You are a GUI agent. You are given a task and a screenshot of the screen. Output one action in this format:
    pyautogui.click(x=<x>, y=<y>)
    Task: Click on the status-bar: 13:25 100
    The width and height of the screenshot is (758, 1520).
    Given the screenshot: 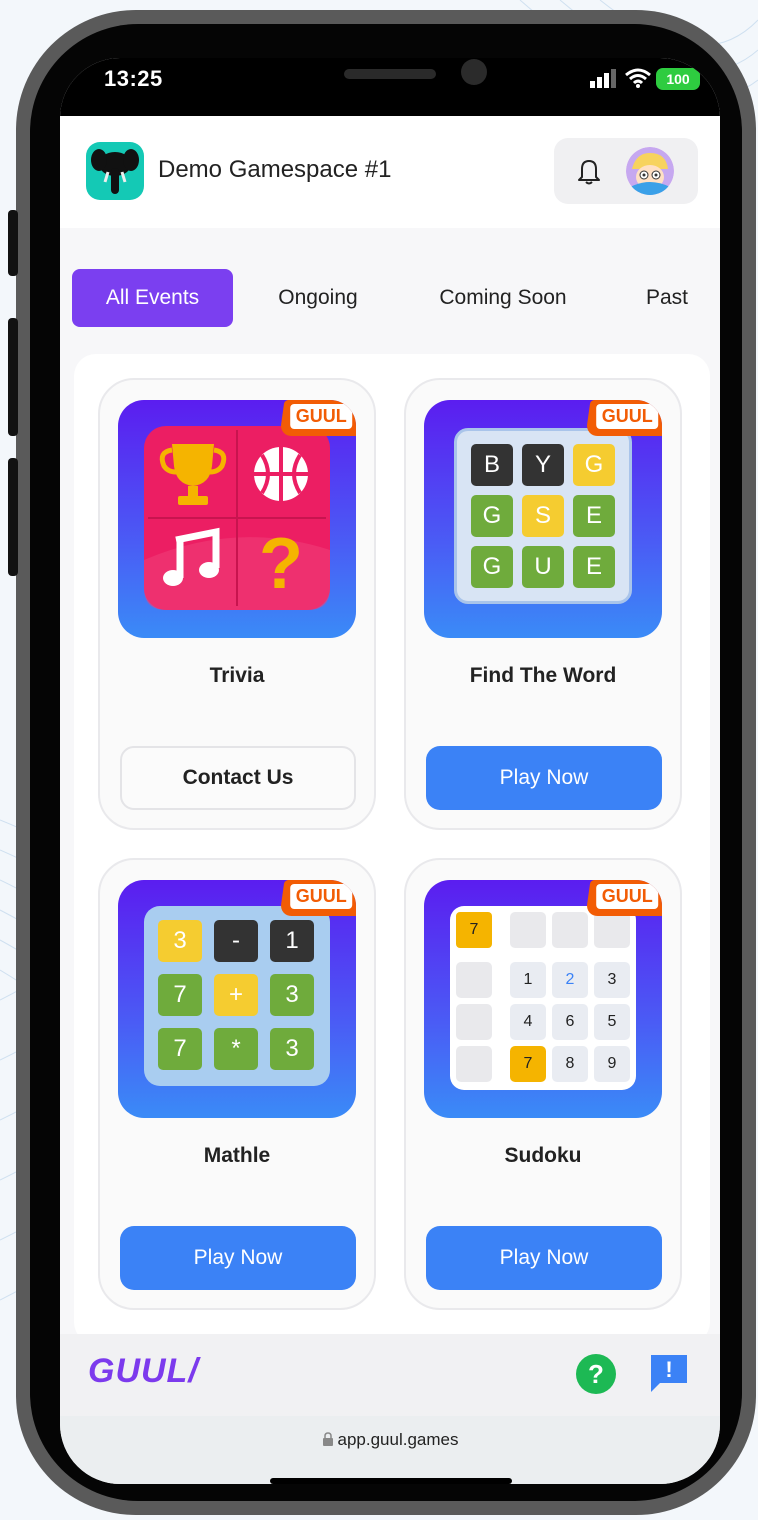 What is the action you would take?
    pyautogui.click(x=390, y=87)
    